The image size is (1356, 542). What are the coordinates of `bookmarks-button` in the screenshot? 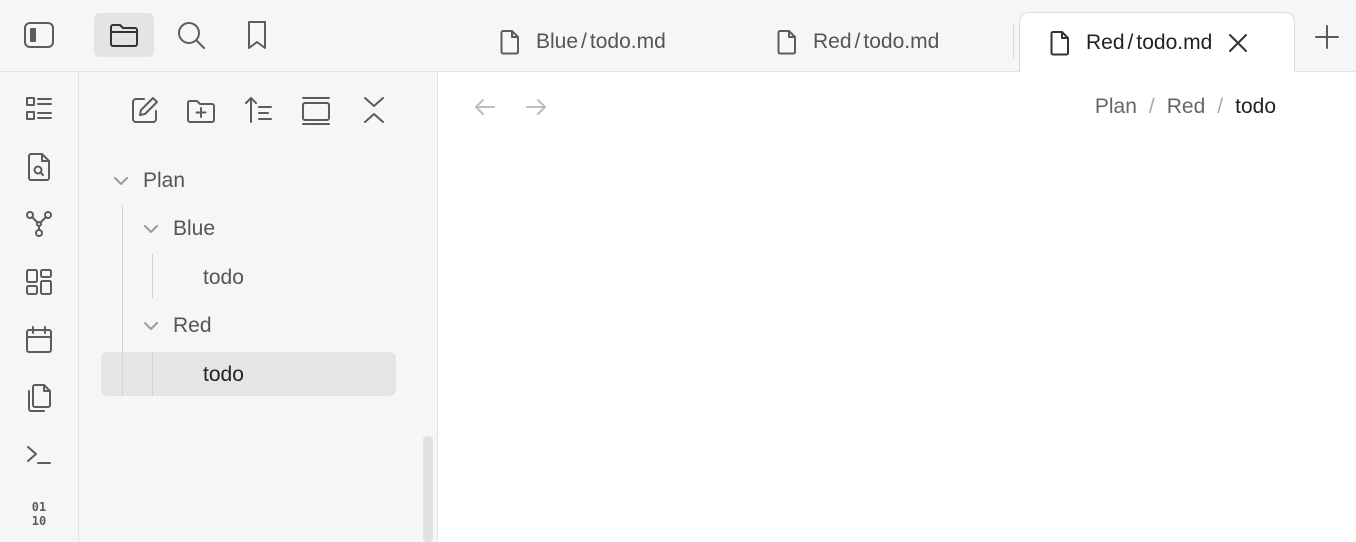 It's located at (257, 35).